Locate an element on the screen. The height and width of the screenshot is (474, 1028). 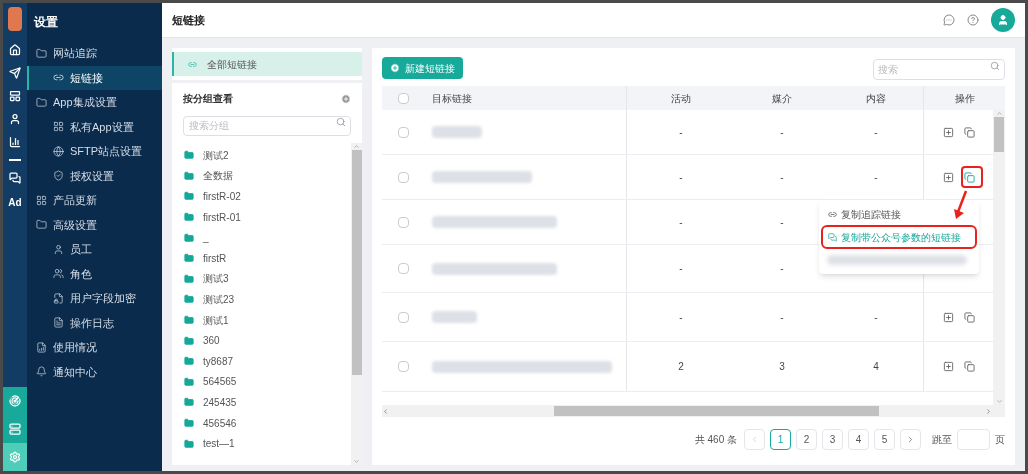
locked-file-icon is located at coordinates (58, 298).